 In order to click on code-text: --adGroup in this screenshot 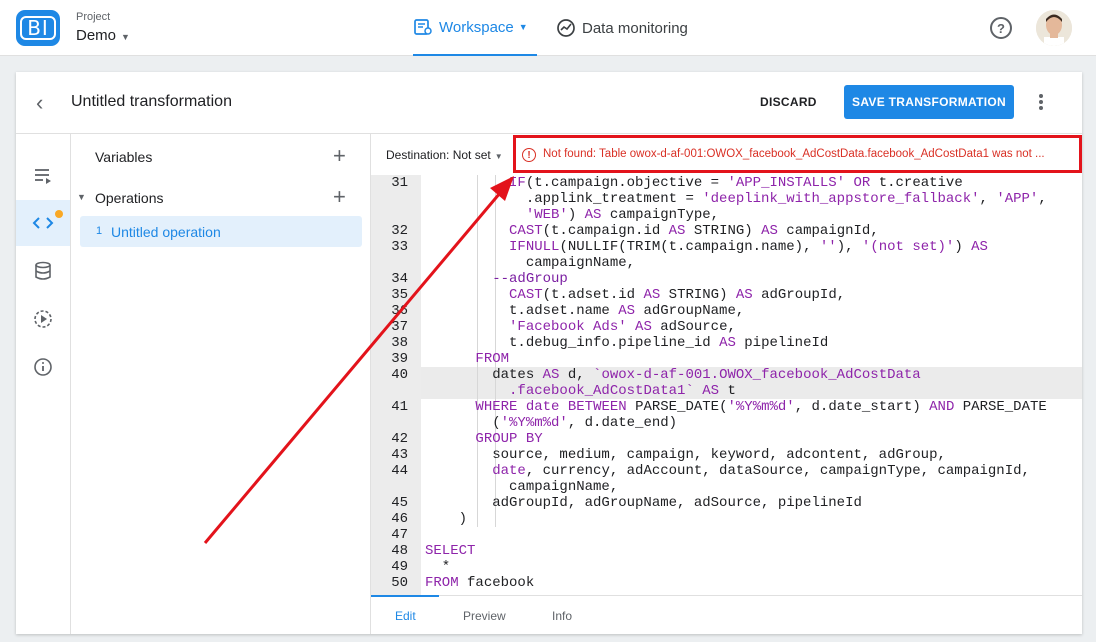, I will do `click(530, 279)`.